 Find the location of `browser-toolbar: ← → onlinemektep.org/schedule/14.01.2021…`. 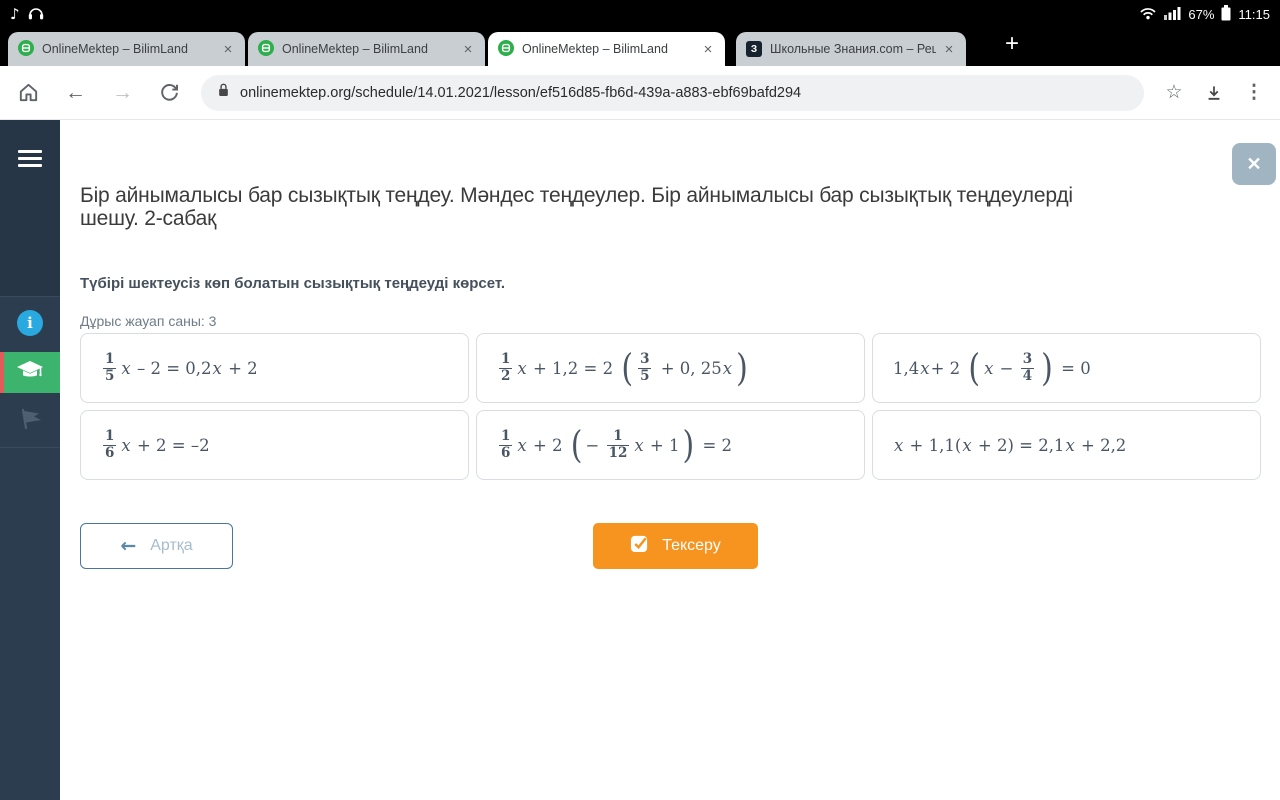

browser-toolbar: ← → onlinemektep.org/schedule/14.01.2021… is located at coordinates (640, 93).